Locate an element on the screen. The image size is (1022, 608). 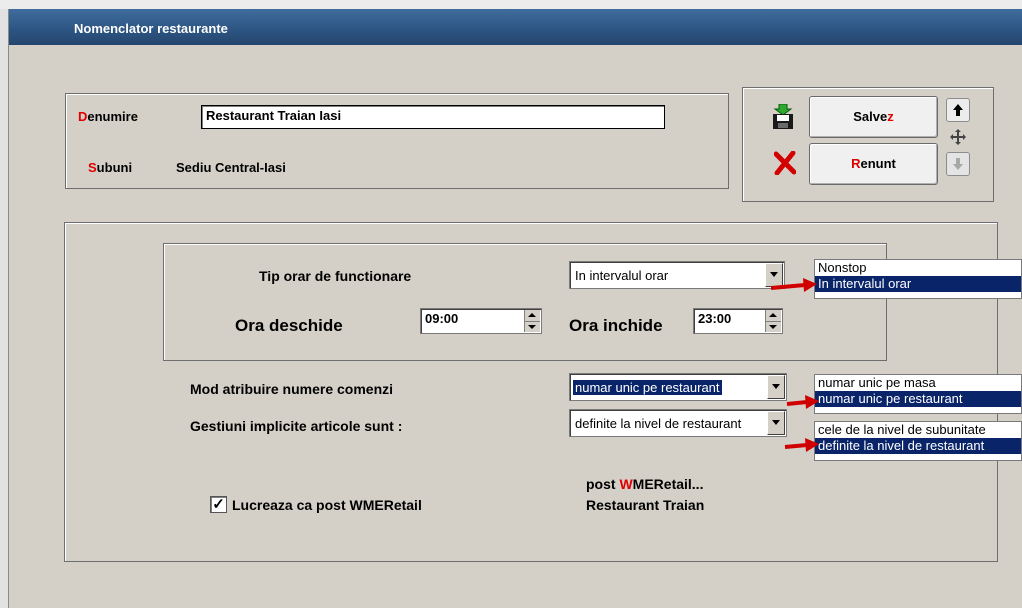
move-down-button is located at coordinates (958, 164).